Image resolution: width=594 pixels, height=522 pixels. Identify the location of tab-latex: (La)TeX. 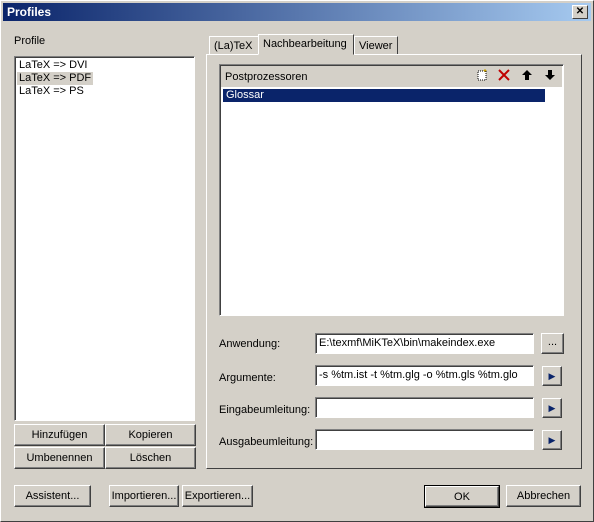
(234, 45).